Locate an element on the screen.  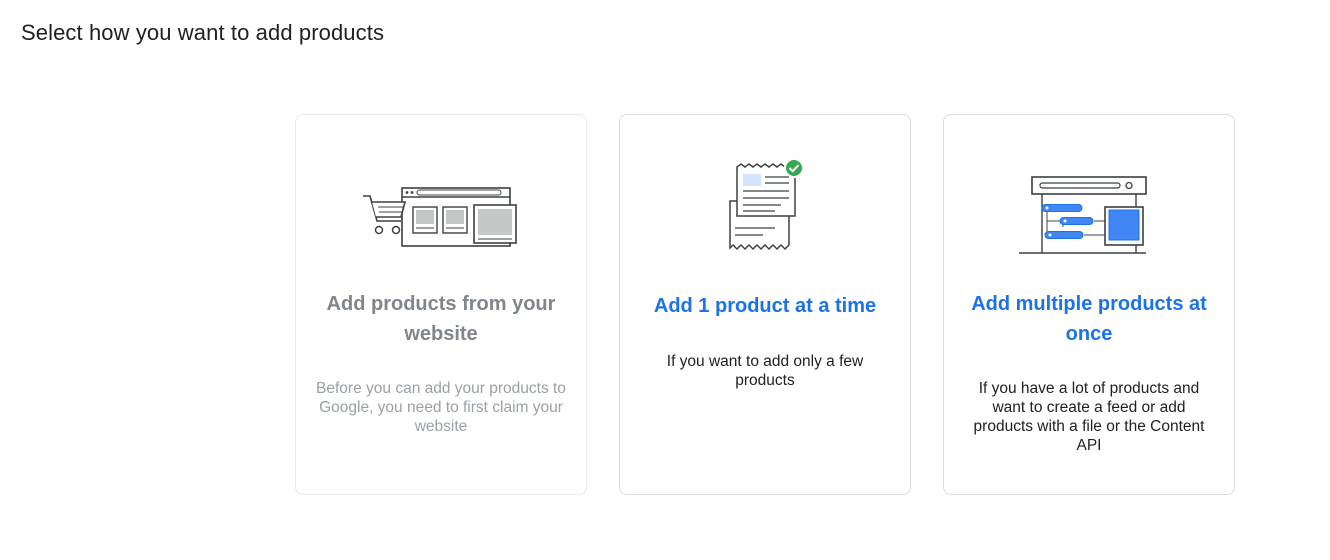
product-feed-illustration is located at coordinates (1089, 210).